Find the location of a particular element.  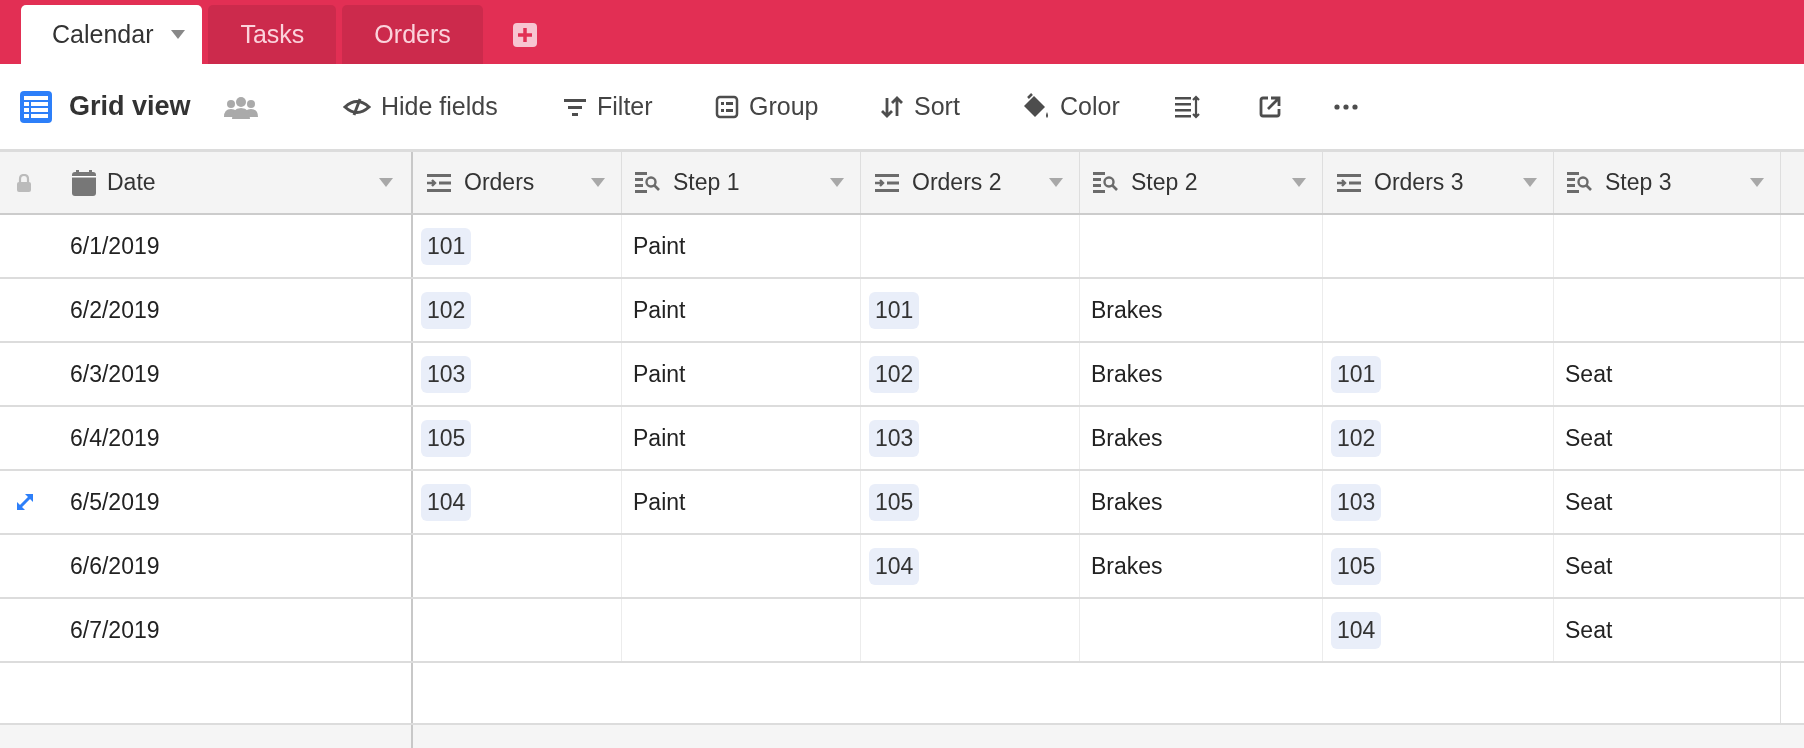

table-row: 6/4/2019 105 Paint 103 Brakes 102 Seat is located at coordinates (902, 439).